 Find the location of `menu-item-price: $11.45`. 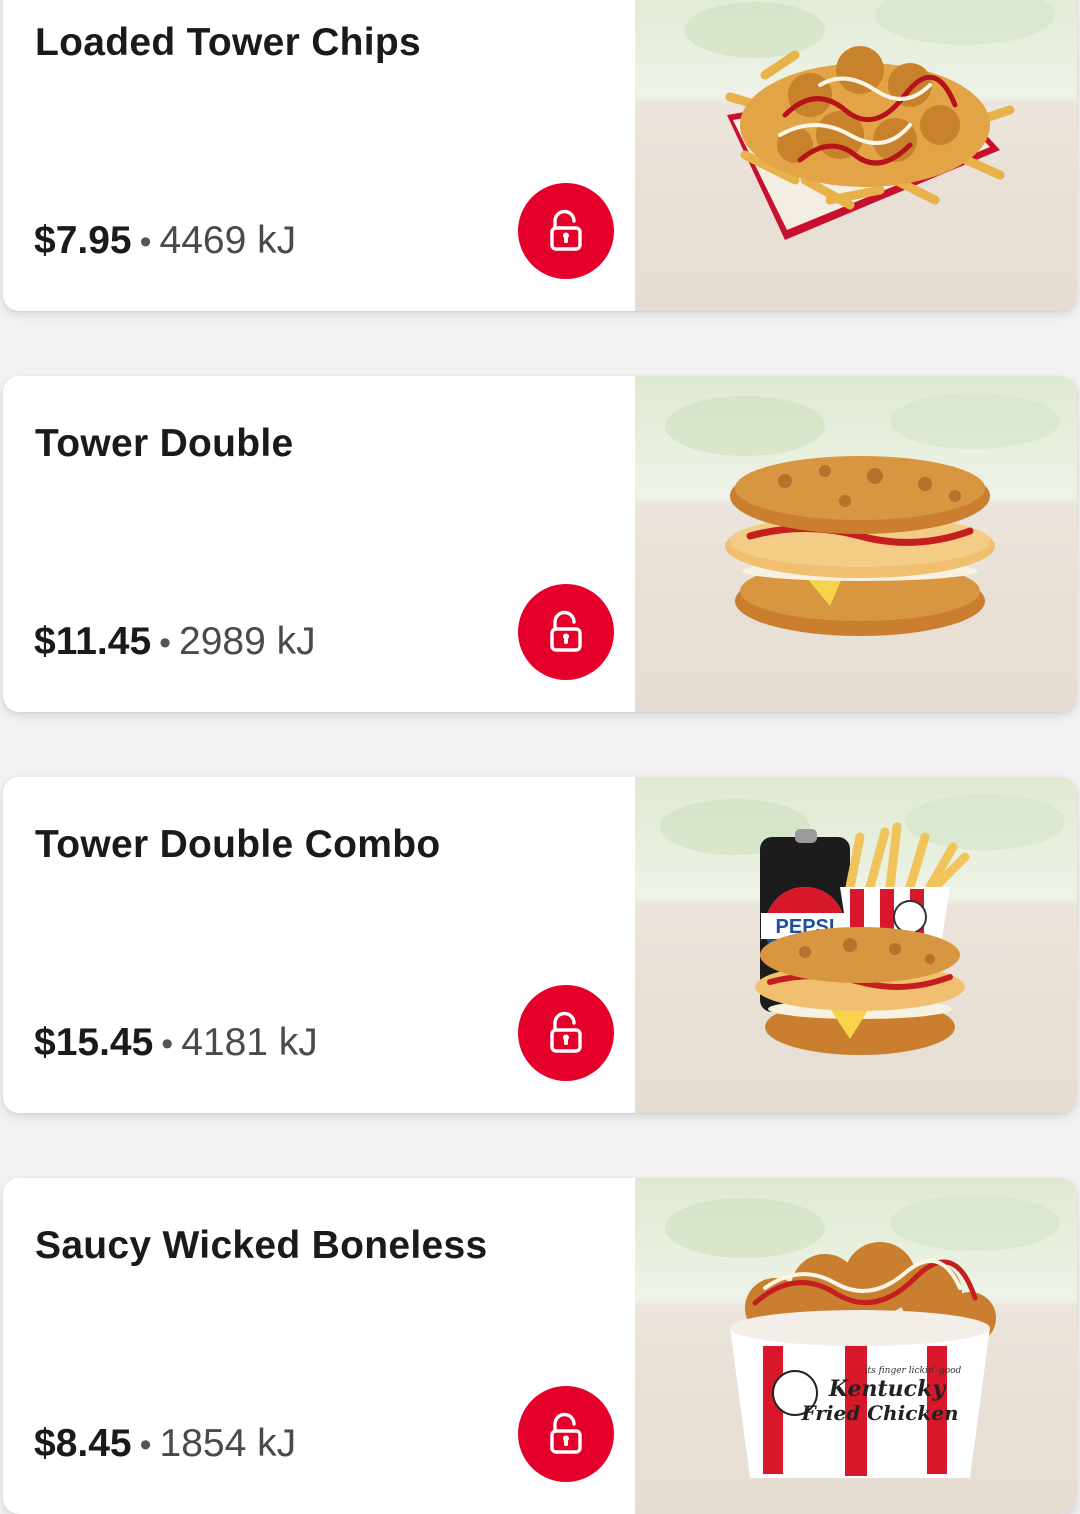

menu-item-price: $11.45 is located at coordinates (93, 641).